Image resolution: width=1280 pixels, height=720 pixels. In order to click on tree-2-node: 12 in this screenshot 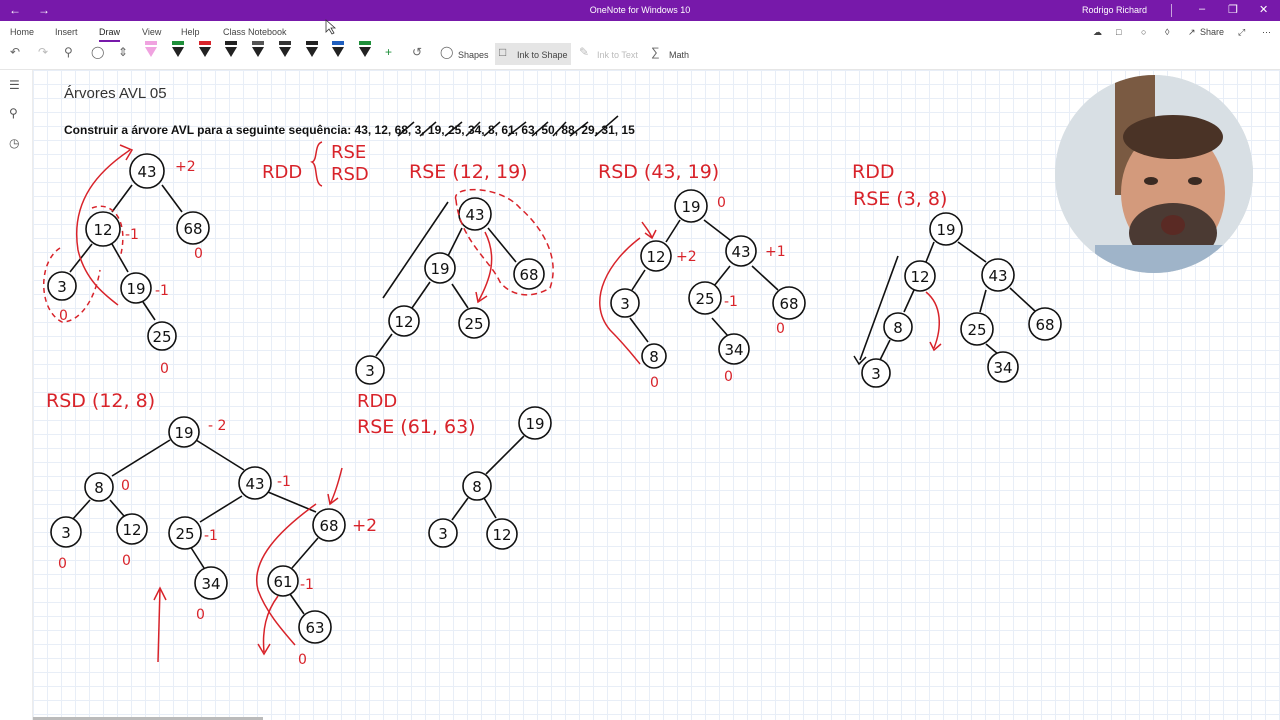, I will do `click(403, 322)`.